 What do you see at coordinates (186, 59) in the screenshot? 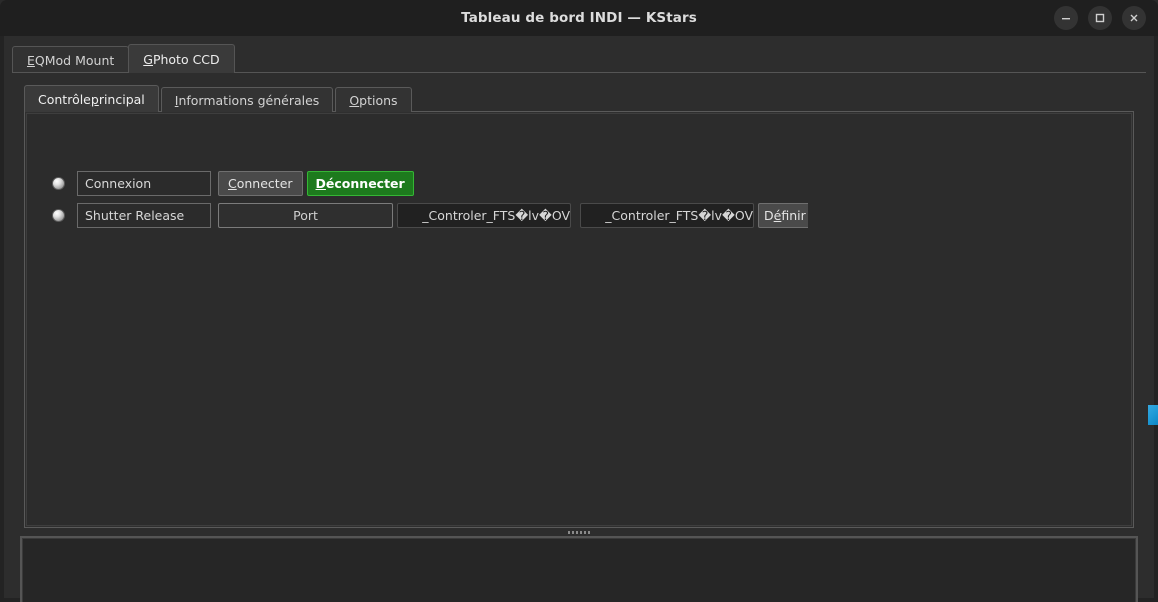
I see `tab-gphoto-ccd-label: Photo CCD` at bounding box center [186, 59].